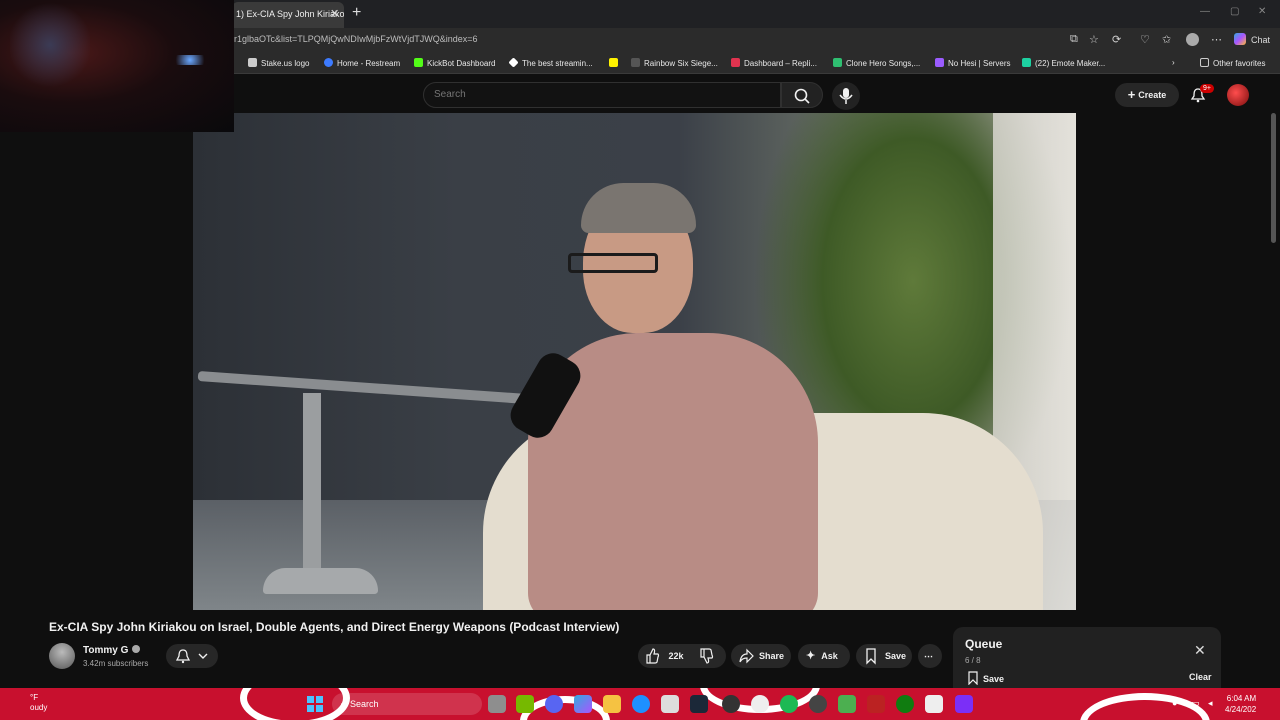 The width and height of the screenshot is (1280, 720). I want to click on store-icon, so click(670, 704).